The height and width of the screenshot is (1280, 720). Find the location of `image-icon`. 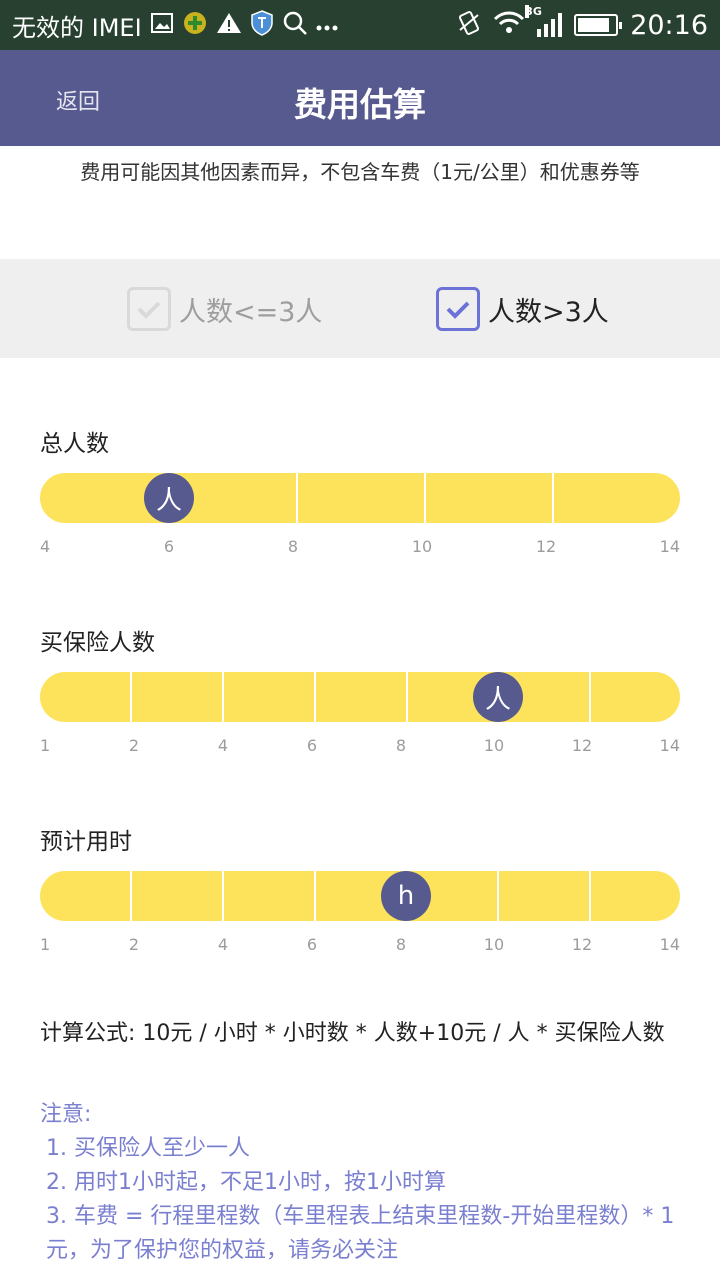

image-icon is located at coordinates (162, 25).